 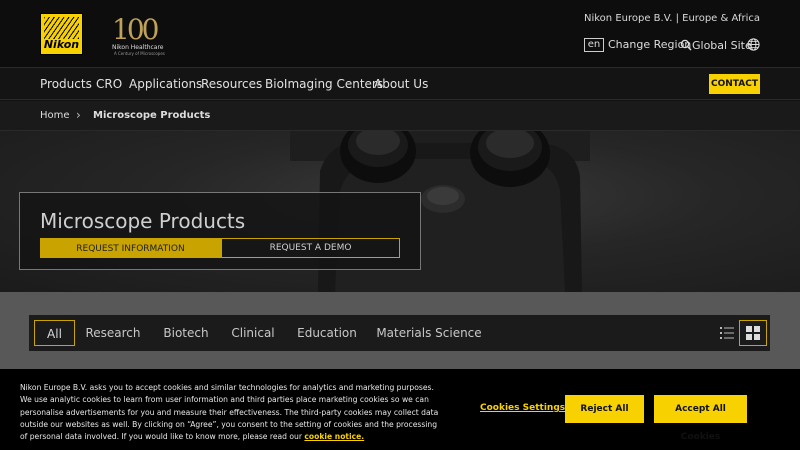 I want to click on nav-products: Products, so click(x=66, y=84).